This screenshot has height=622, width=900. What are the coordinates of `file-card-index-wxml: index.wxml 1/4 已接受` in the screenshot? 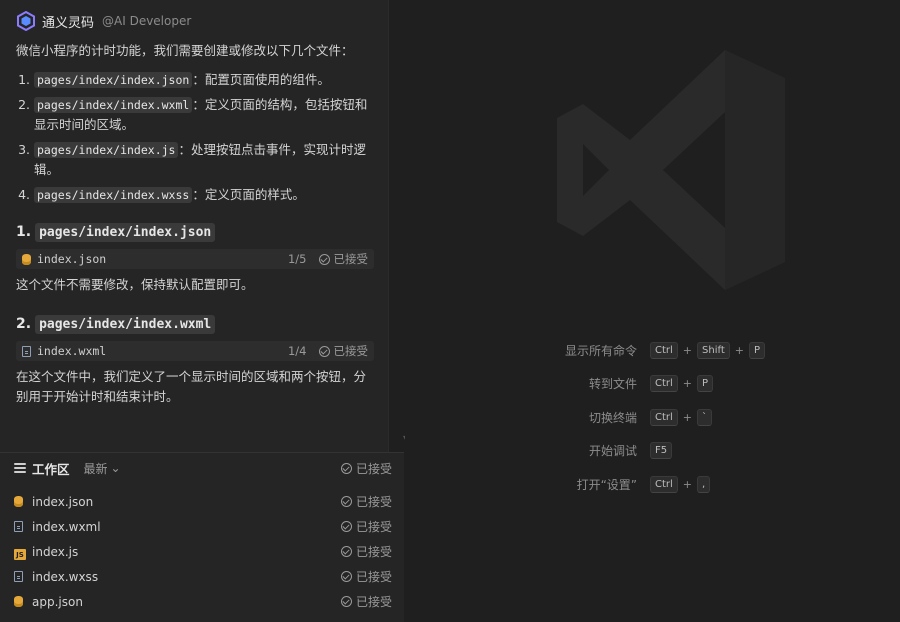 It's located at (195, 351).